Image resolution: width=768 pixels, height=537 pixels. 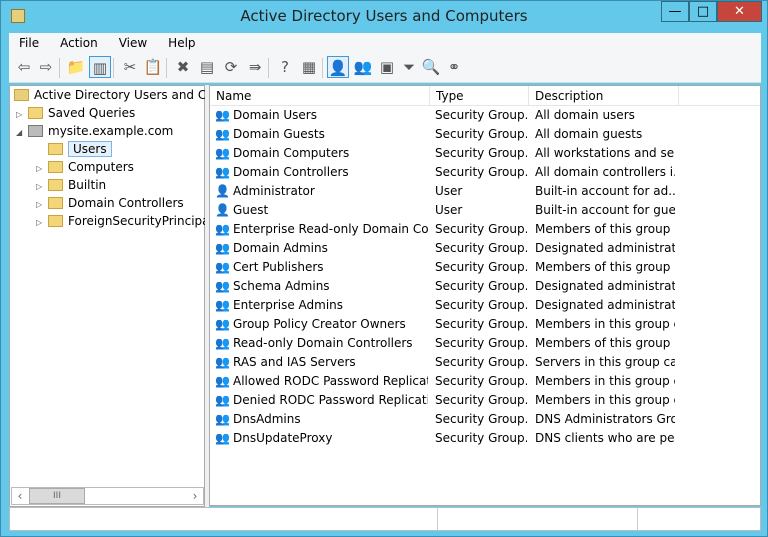 I want to click on tree-item-label: Domain Controllers, so click(x=126, y=203).